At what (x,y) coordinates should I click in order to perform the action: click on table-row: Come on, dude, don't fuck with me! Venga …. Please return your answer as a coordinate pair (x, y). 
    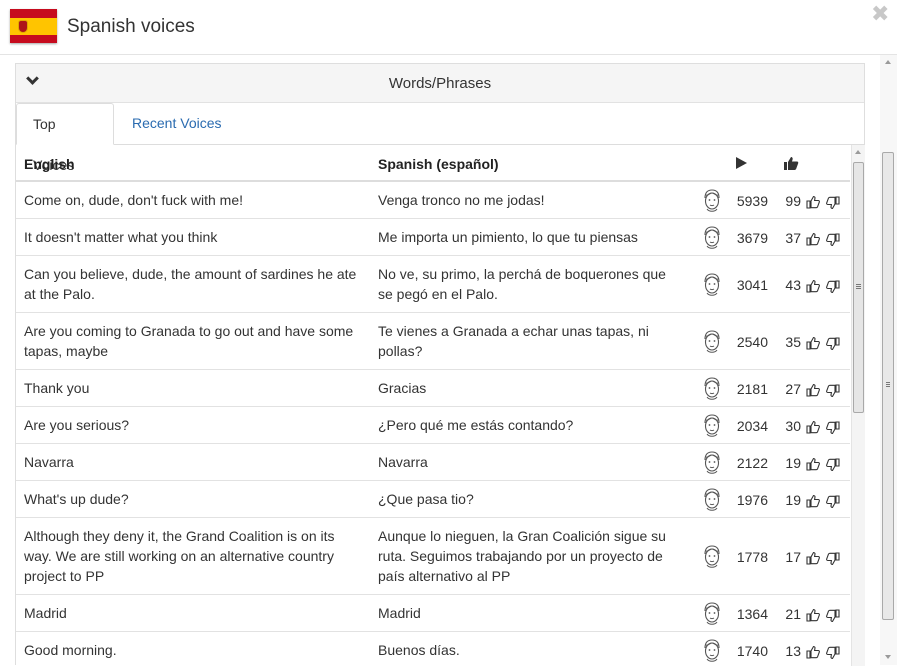
    Looking at the image, I should click on (433, 200).